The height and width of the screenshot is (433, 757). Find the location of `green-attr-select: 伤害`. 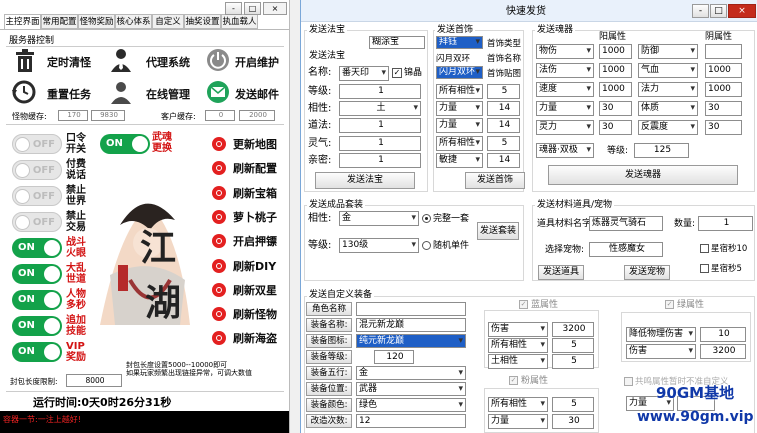

green-attr-select: 伤害 is located at coordinates (661, 351).